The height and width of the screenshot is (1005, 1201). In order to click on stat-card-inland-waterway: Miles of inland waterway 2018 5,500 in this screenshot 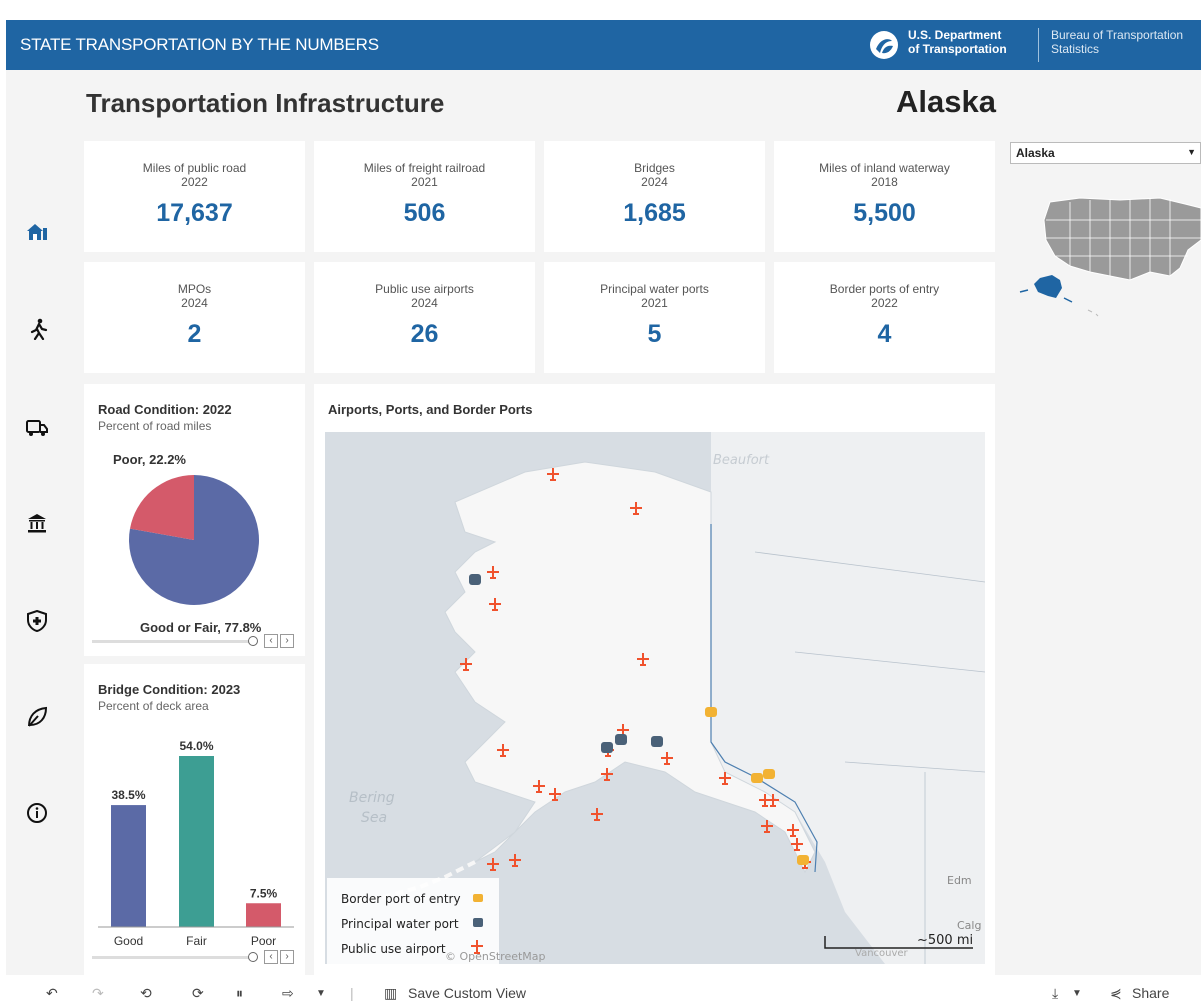, I will do `click(884, 196)`.